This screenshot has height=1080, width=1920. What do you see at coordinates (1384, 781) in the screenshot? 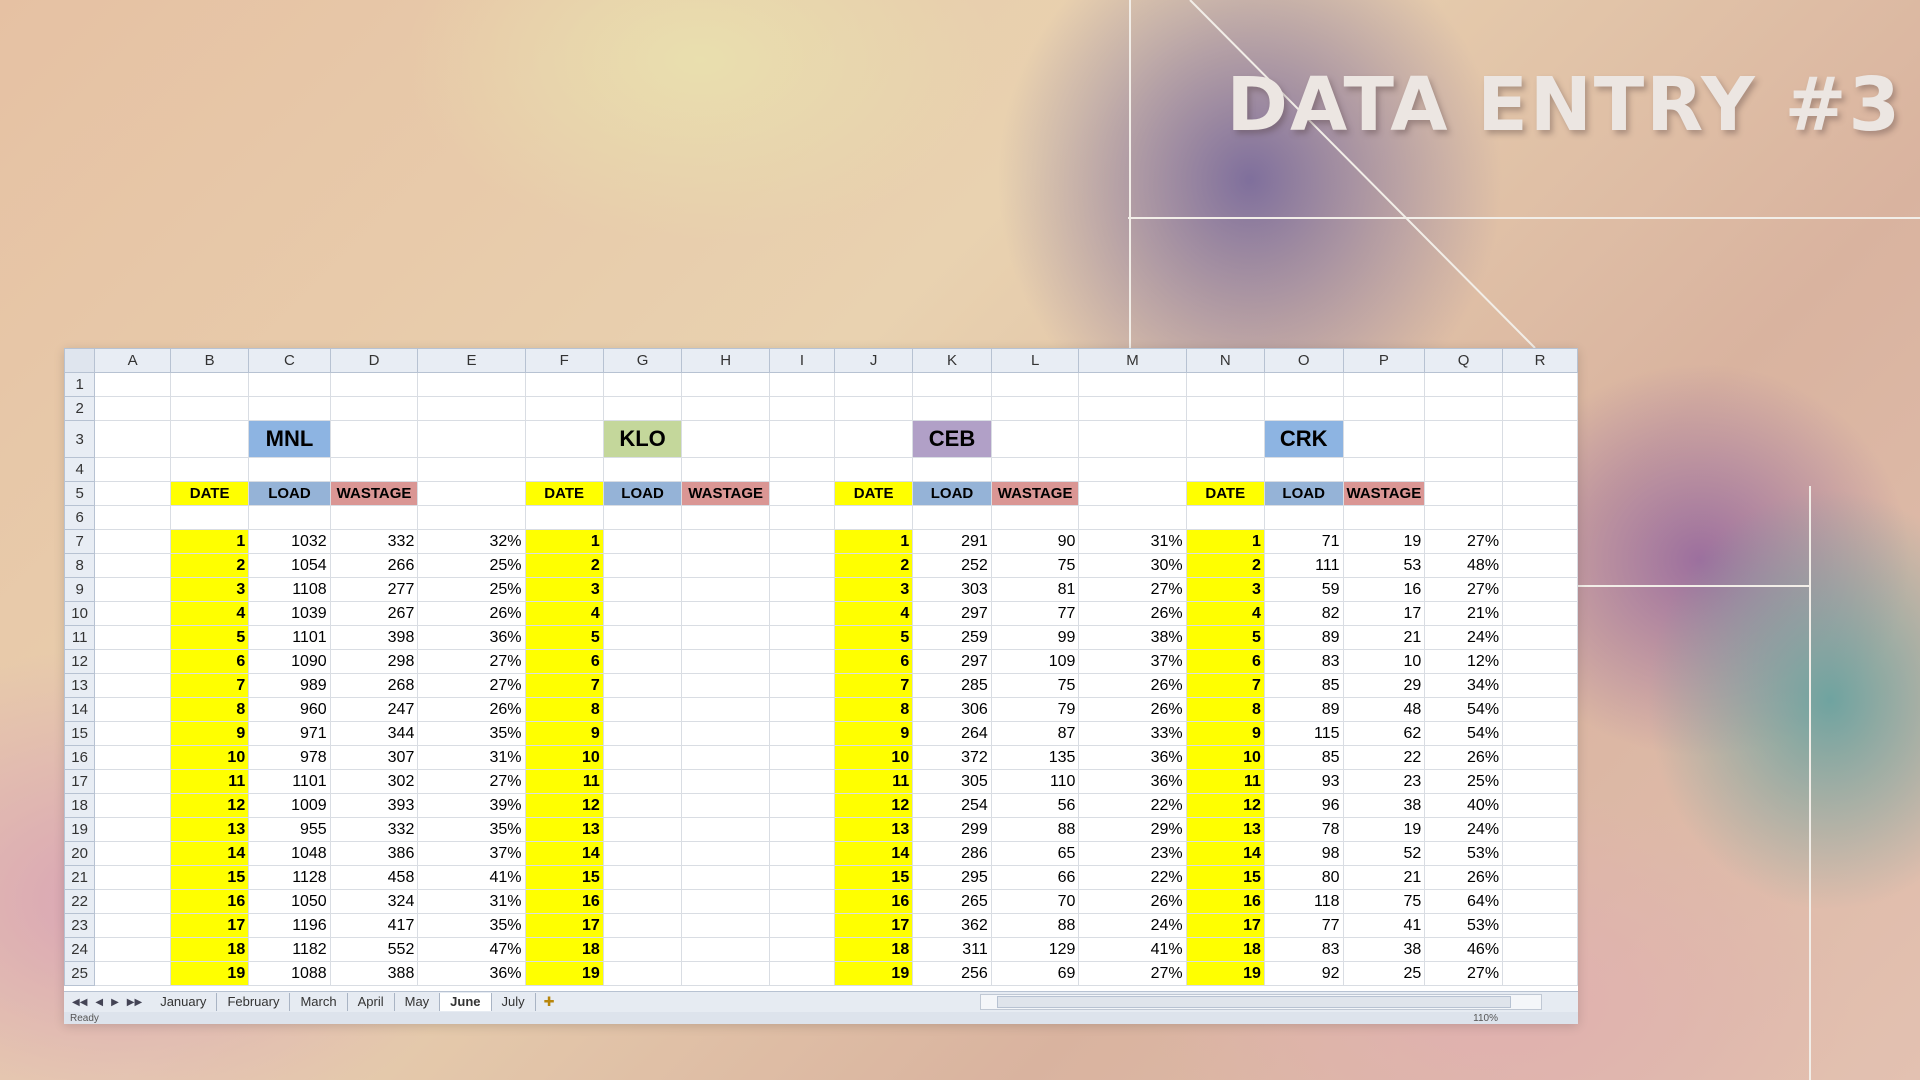
I see `wastage-cell: 23` at bounding box center [1384, 781].